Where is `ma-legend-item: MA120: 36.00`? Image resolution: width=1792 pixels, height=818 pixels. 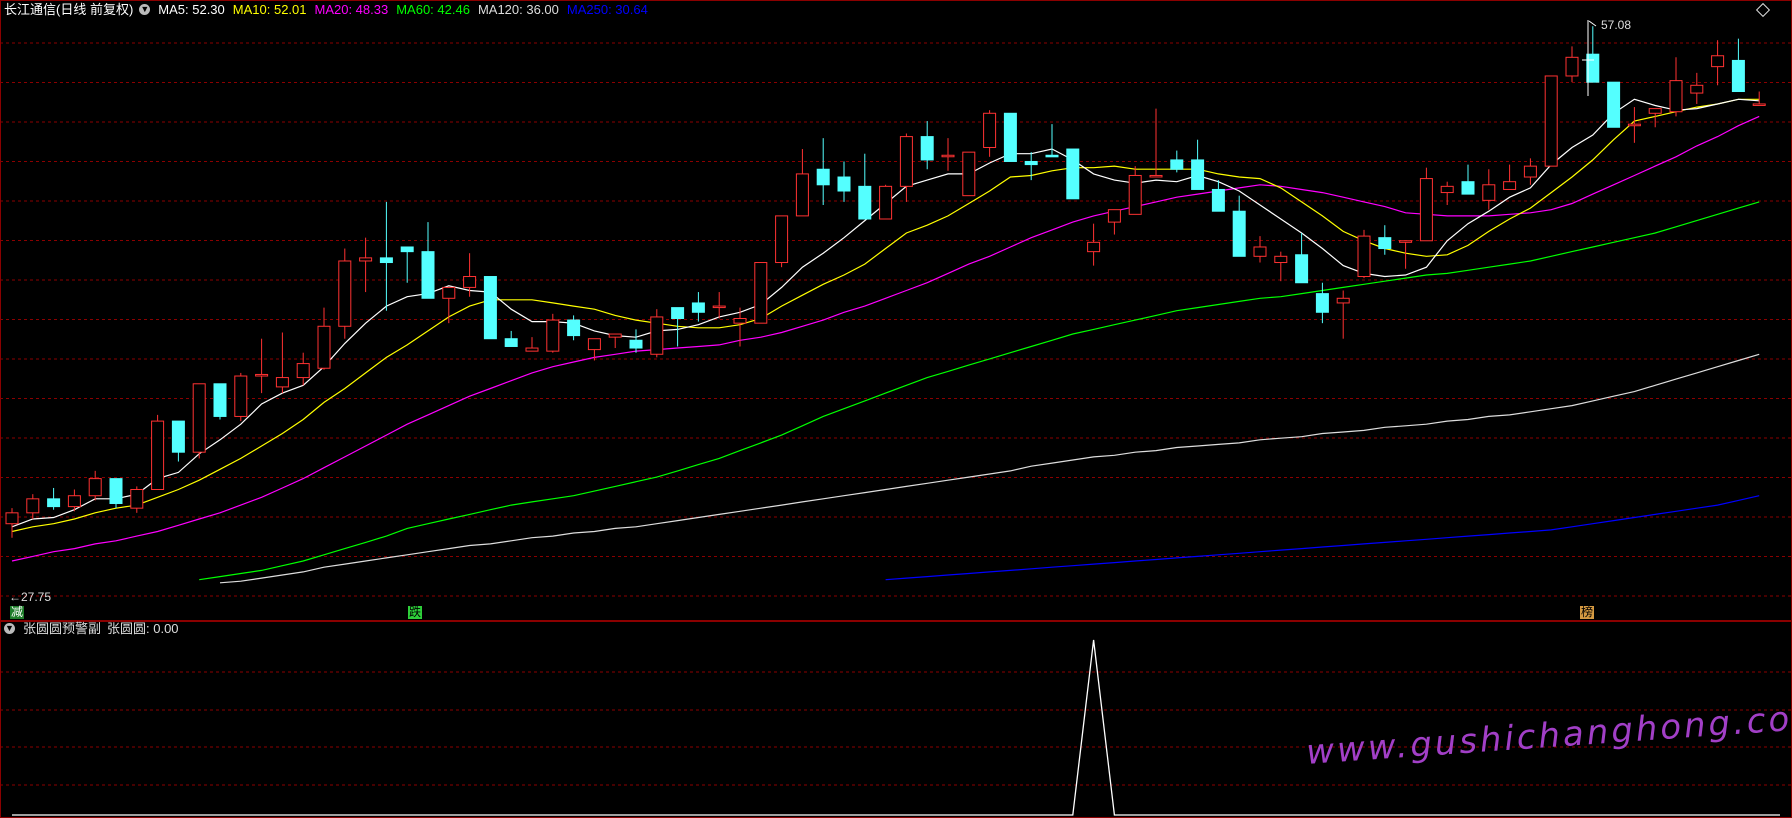
ma-legend-item: MA120: 36.00 is located at coordinates (518, 9).